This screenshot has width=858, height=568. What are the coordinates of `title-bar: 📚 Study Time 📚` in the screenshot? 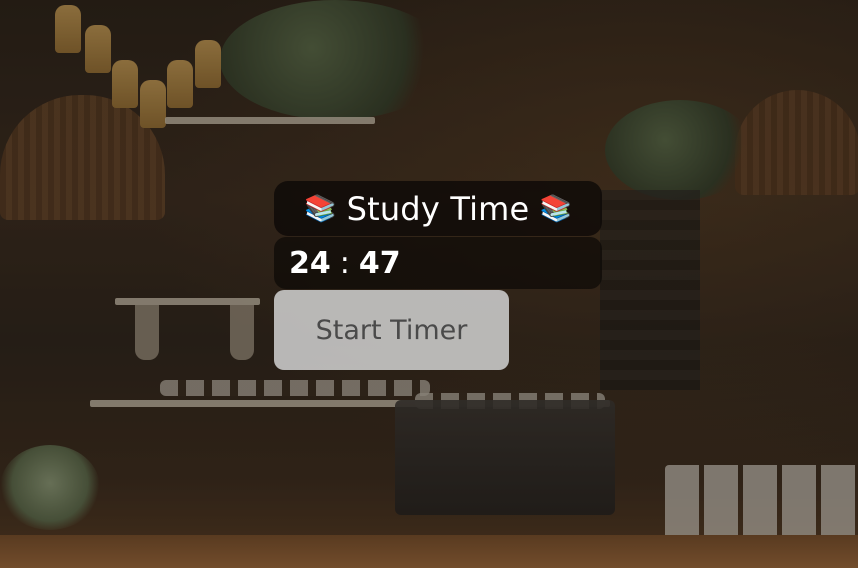 It's located at (438, 208).